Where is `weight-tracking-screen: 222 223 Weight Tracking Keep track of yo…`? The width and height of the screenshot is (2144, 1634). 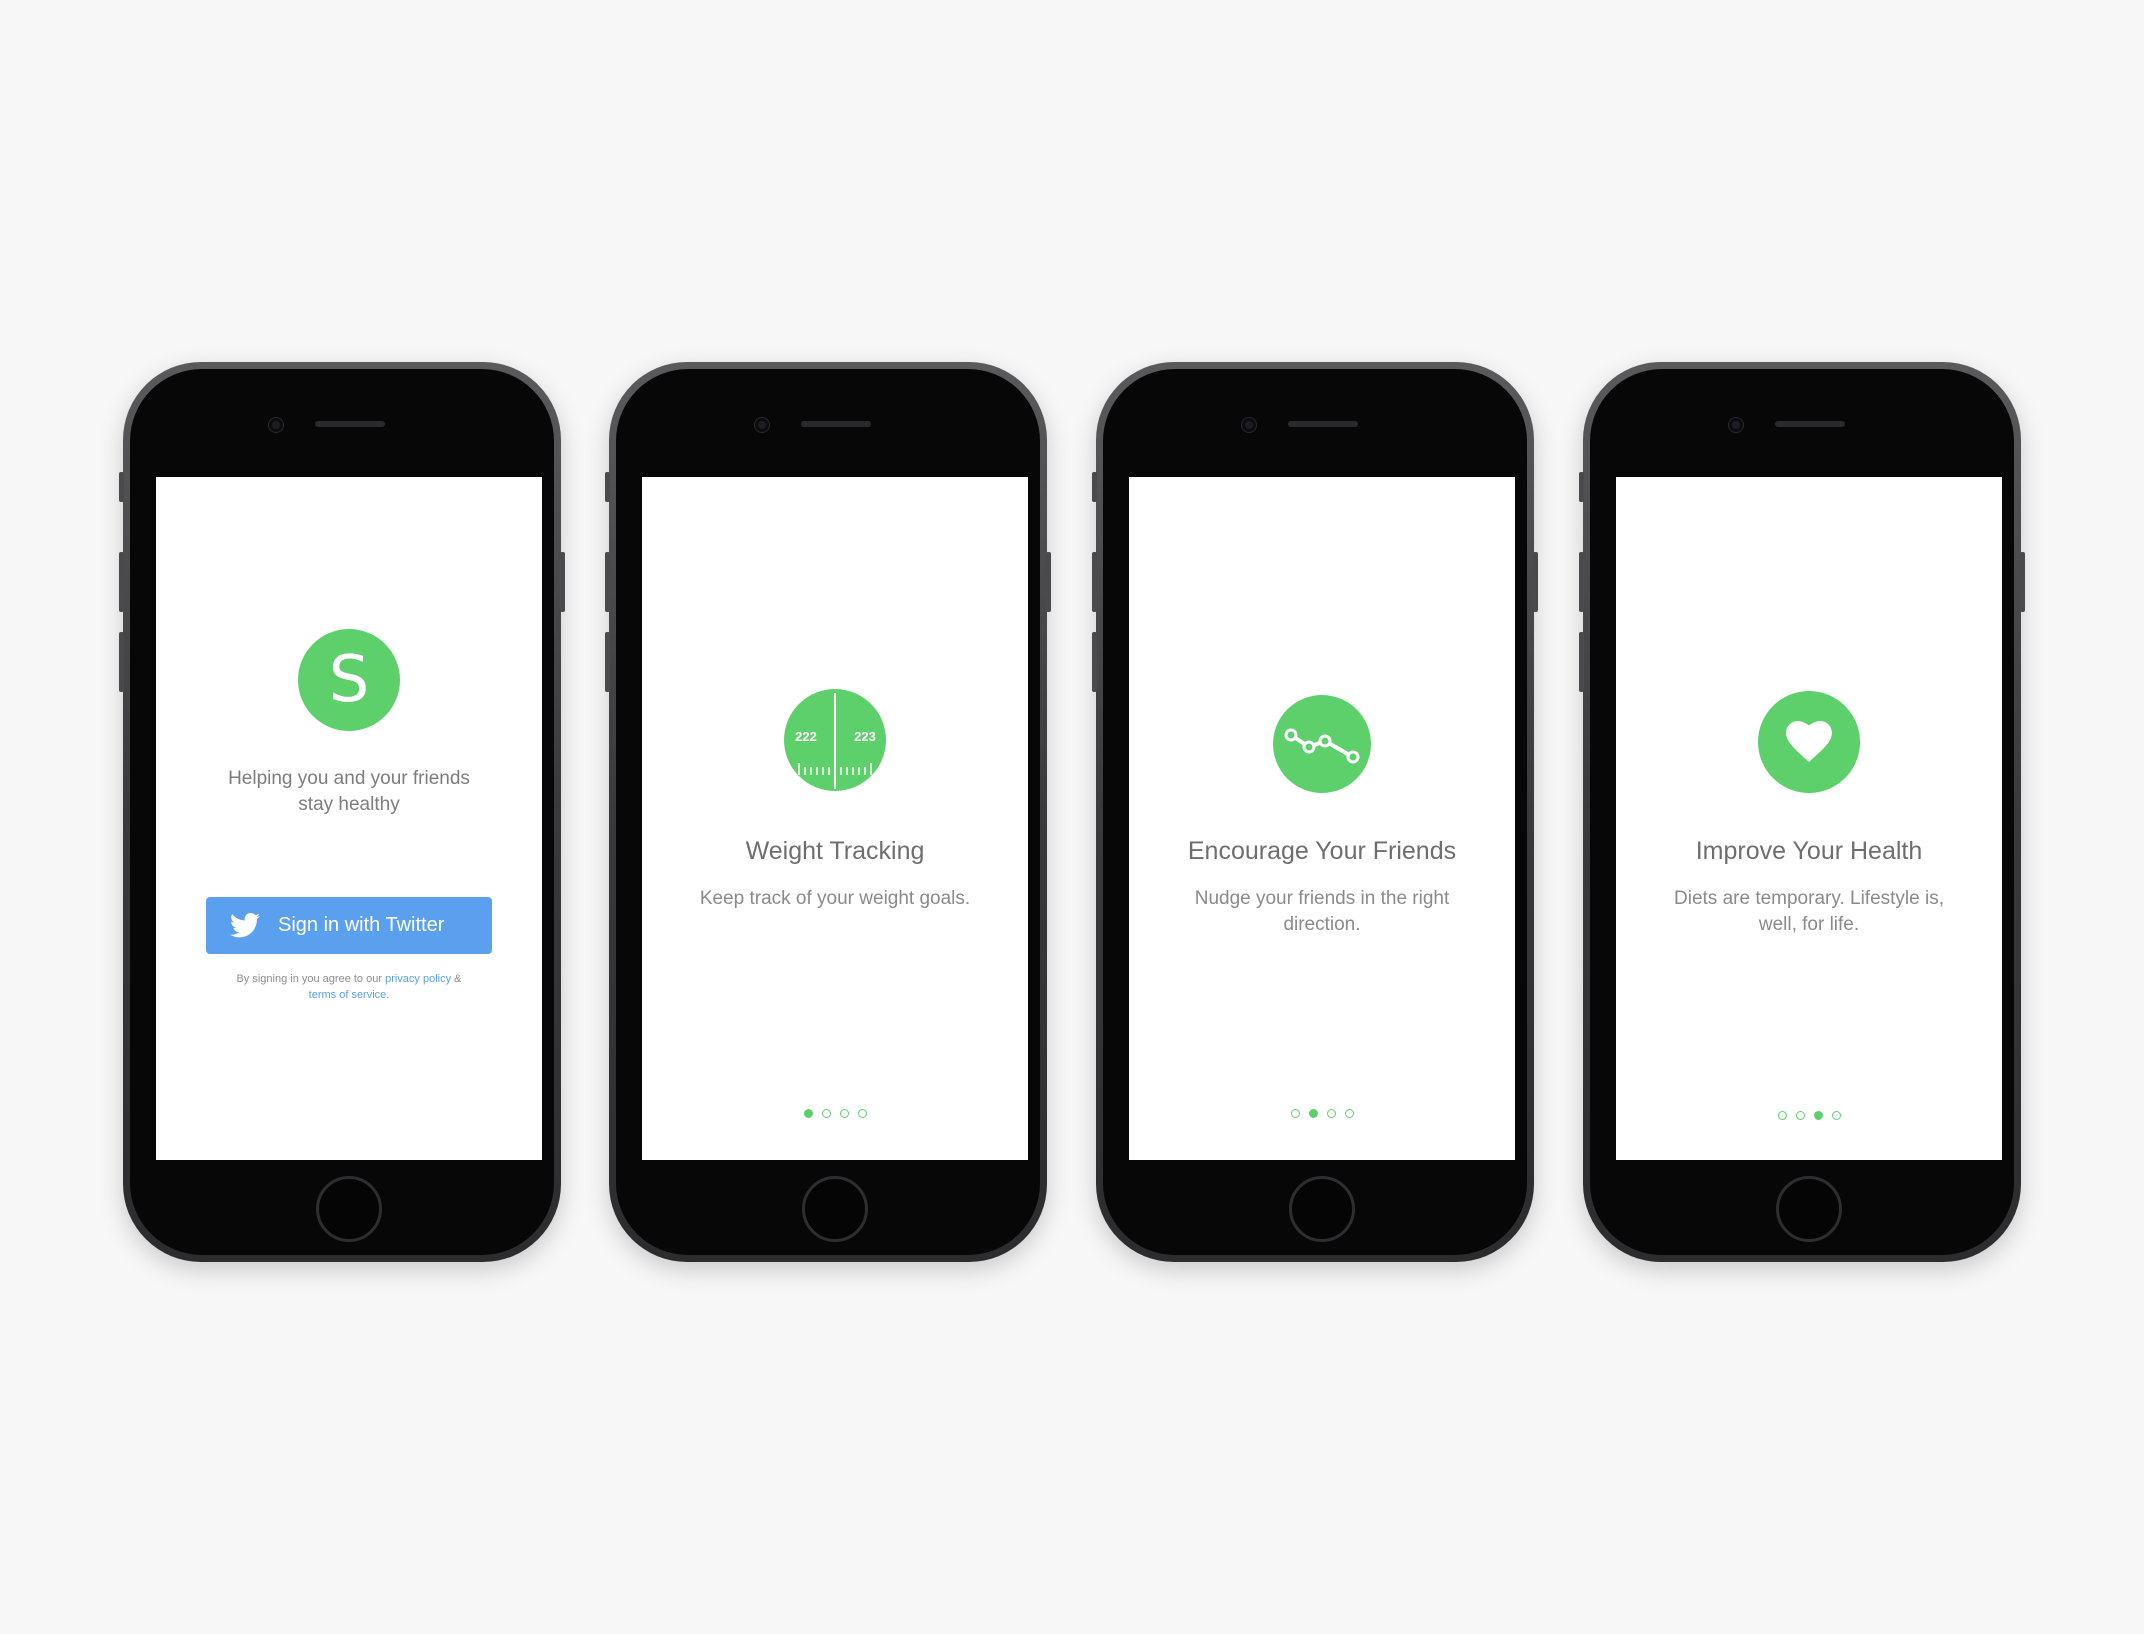
weight-tracking-screen: 222 223 Weight Tracking Keep track of yo… is located at coordinates (835, 818).